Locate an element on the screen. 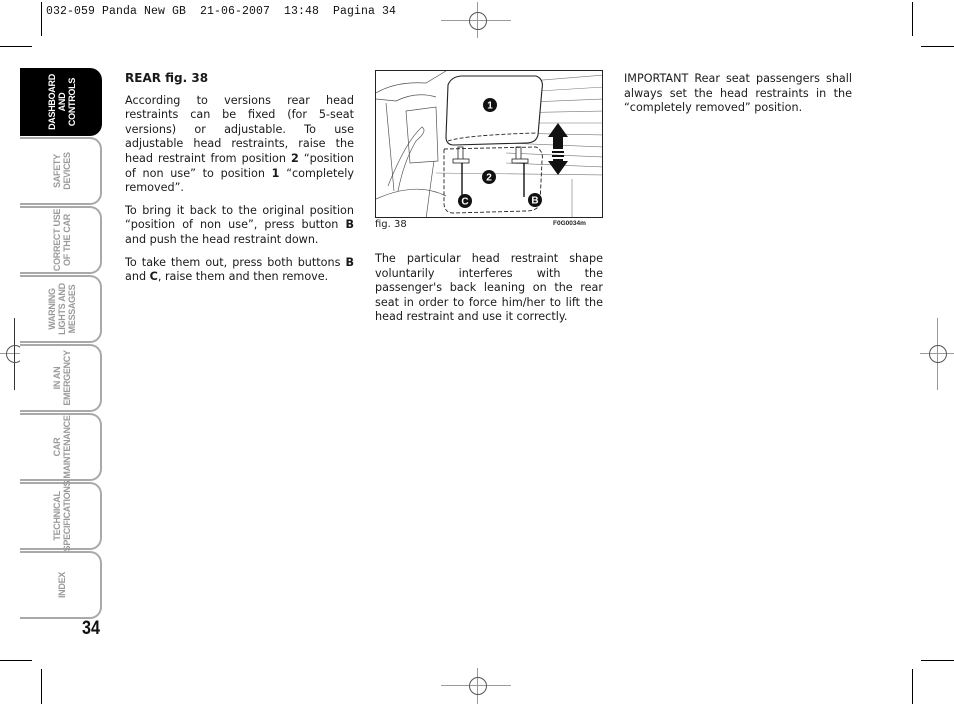  button-c-marker: C is located at coordinates (465, 201).